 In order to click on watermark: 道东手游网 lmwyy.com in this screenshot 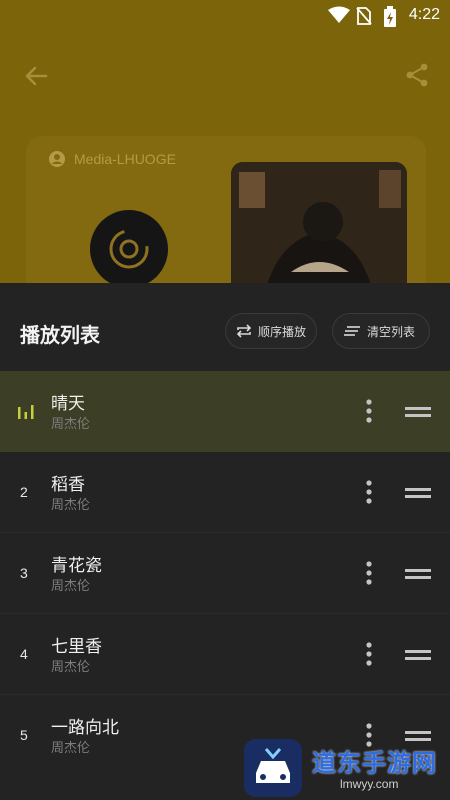, I will do `click(343, 767)`.